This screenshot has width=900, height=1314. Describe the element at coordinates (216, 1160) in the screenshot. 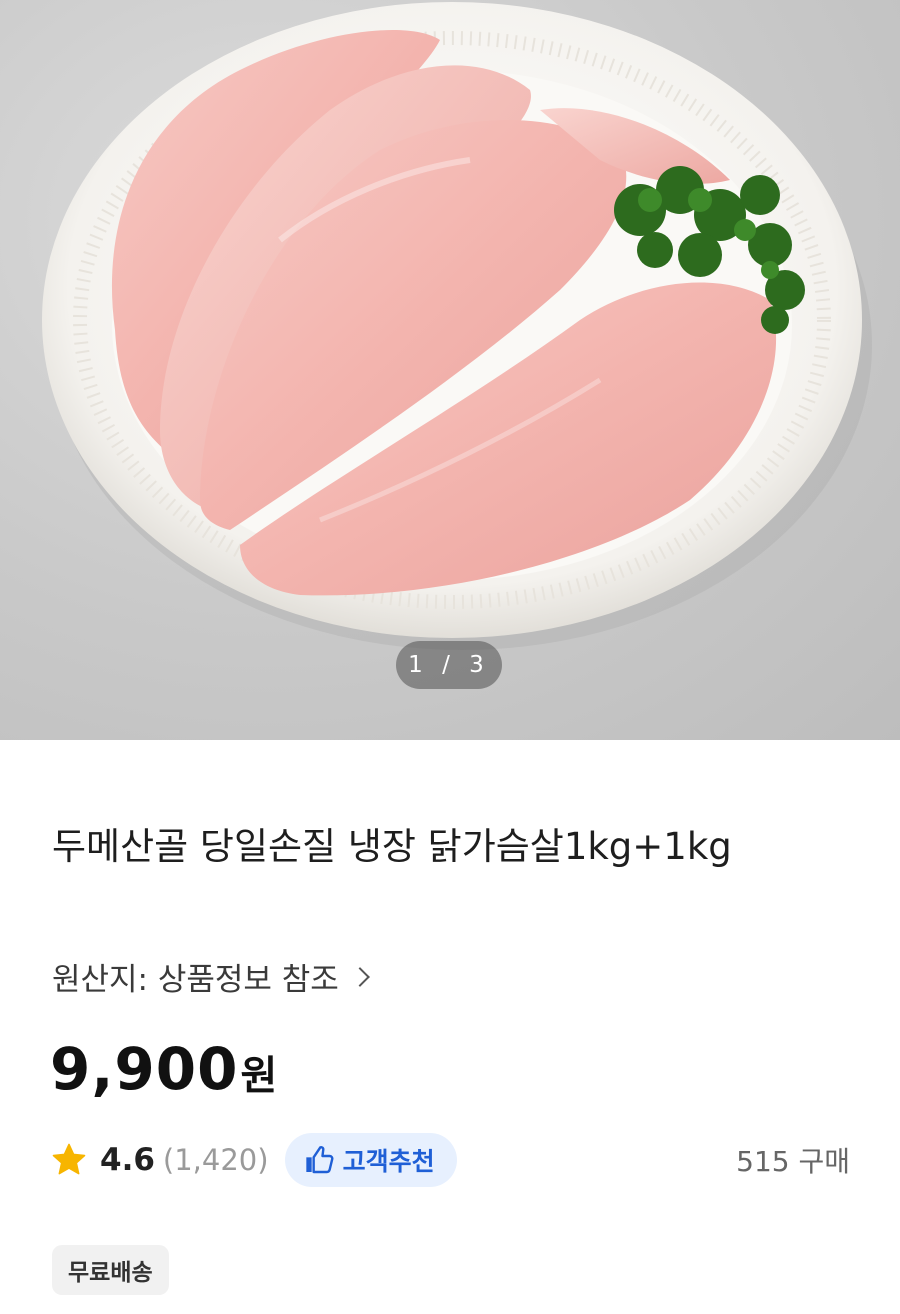

I see `review-count: (1,420)` at that location.